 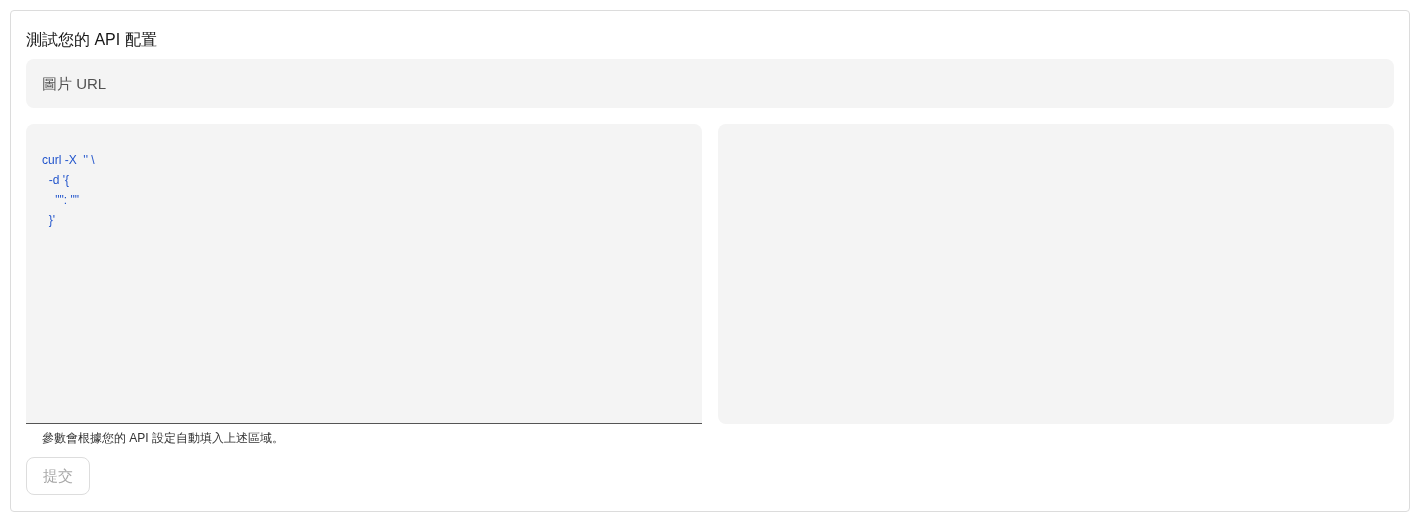 What do you see at coordinates (710, 83) in the screenshot?
I see `url-input-field: 圖片 URL` at bounding box center [710, 83].